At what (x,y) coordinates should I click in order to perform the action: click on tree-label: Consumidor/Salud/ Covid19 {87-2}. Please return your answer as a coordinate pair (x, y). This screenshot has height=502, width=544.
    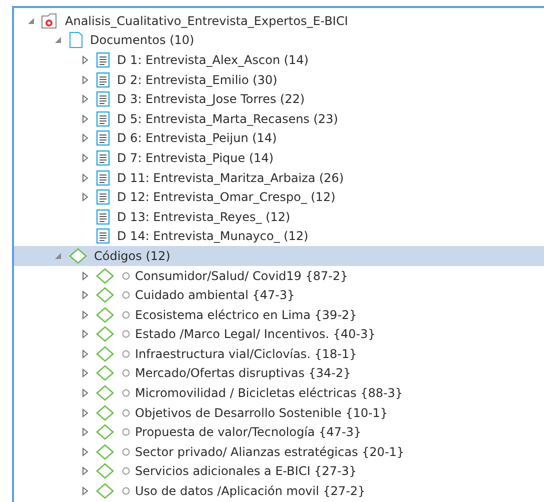
    Looking at the image, I should click on (241, 276).